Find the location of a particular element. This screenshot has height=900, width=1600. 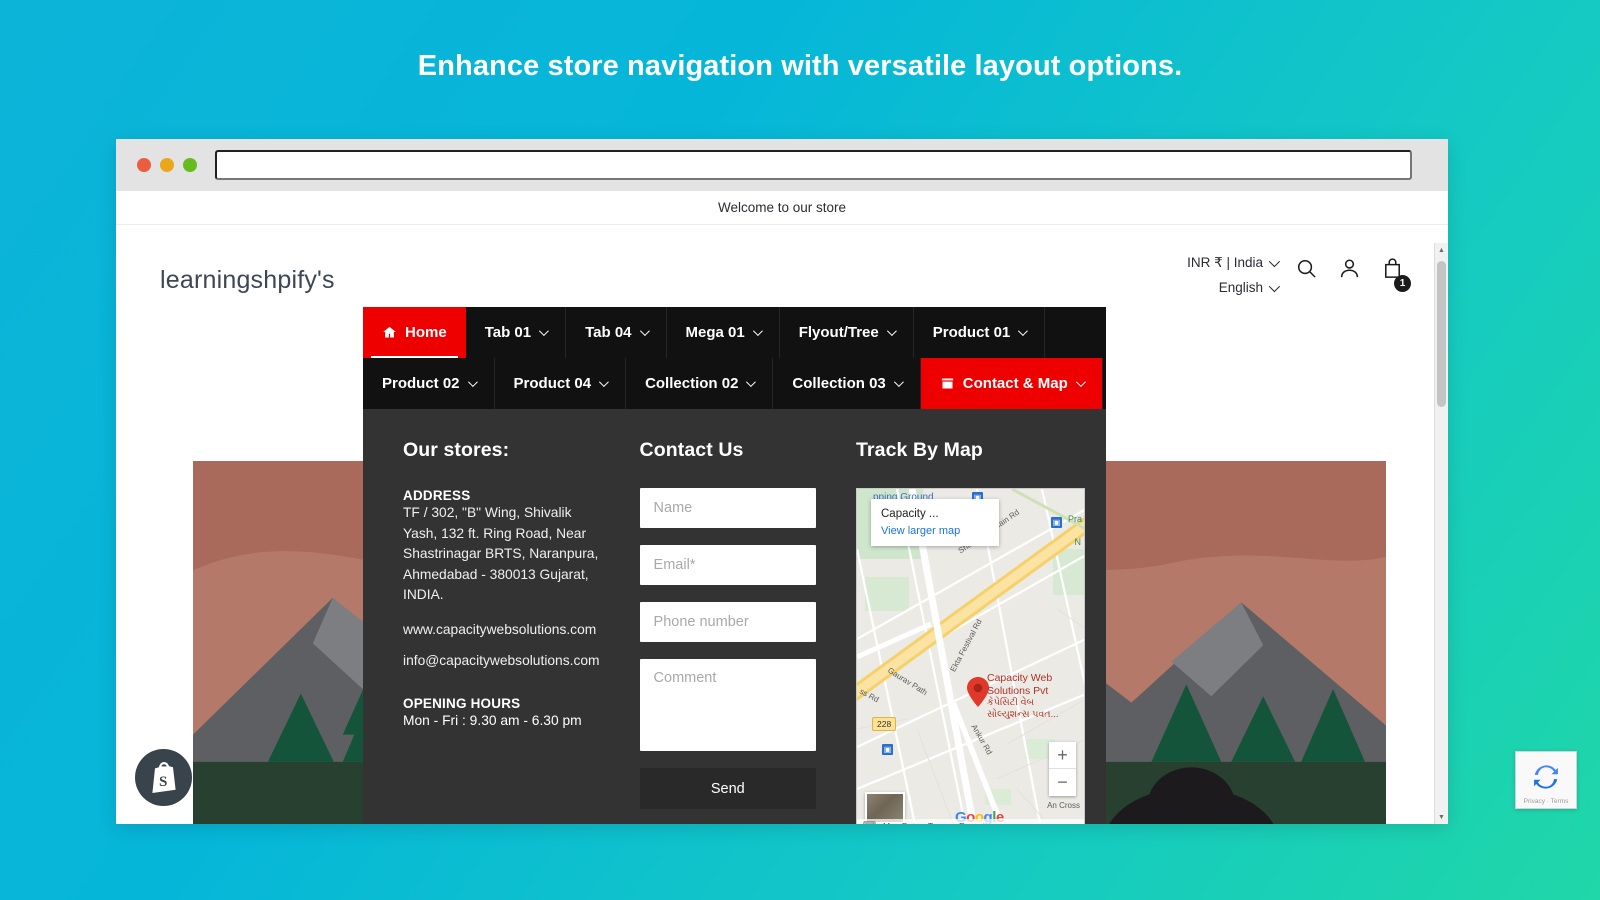

maximize-window-dot is located at coordinates (190, 165).